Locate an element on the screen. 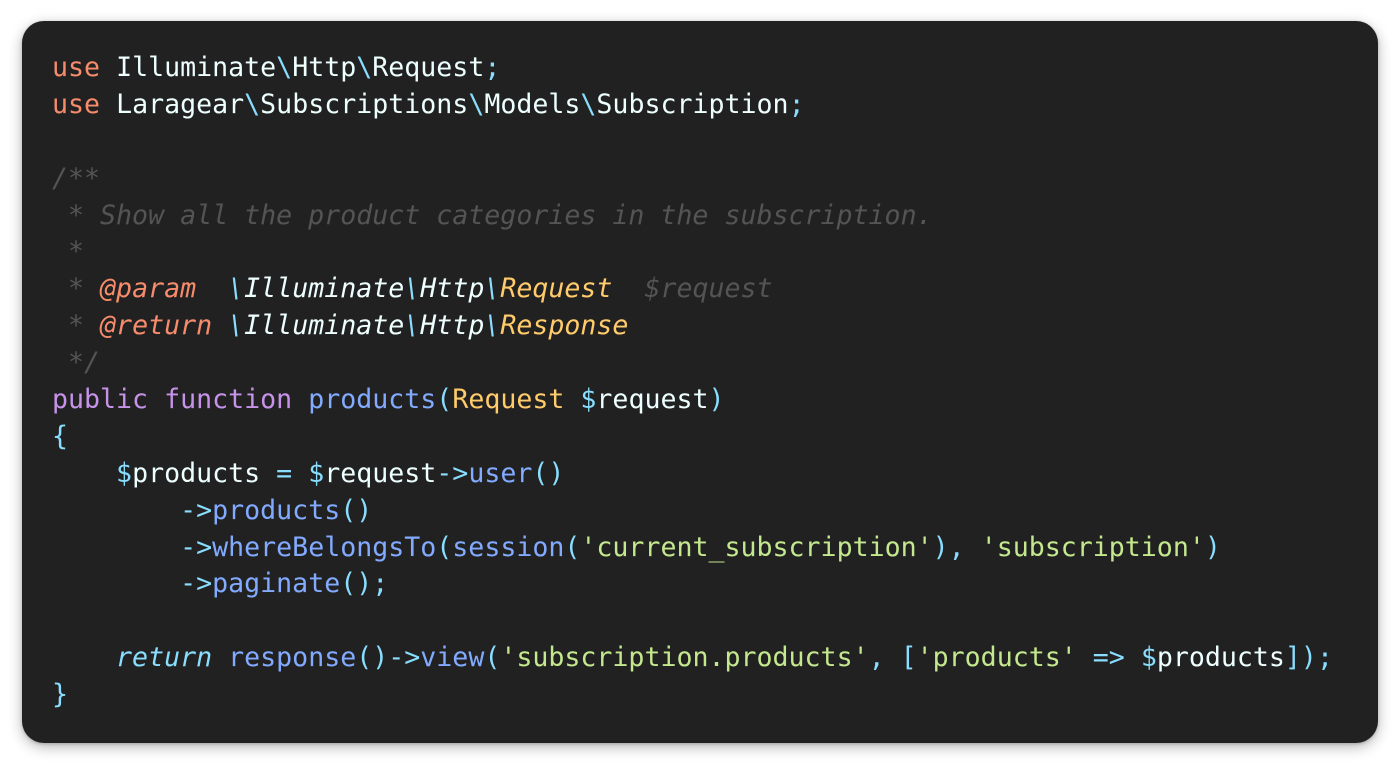 This screenshot has height=764, width=1400. imported-class: Subscription is located at coordinates (692, 104).